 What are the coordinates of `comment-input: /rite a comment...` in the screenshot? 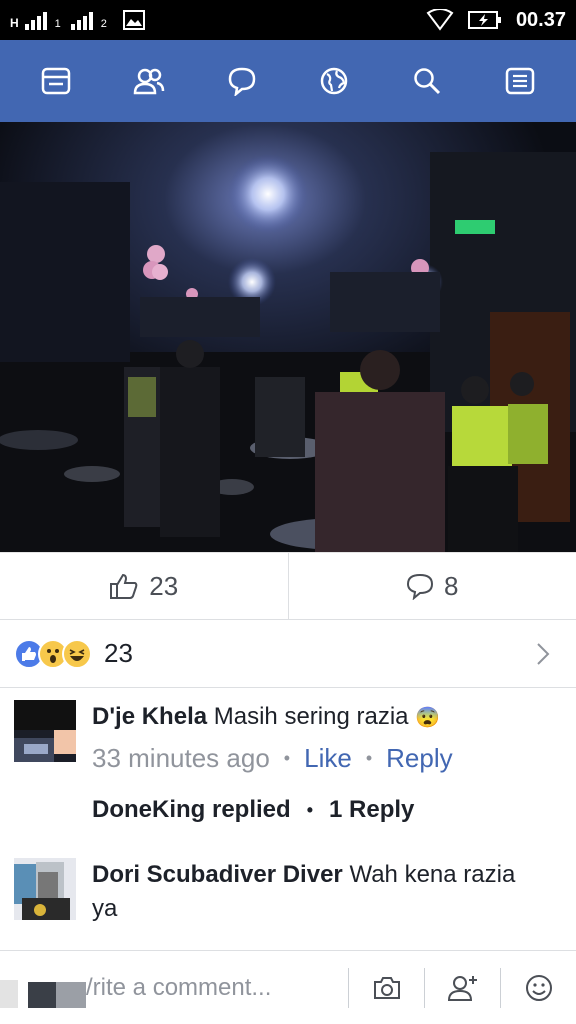 It's located at (217, 988).